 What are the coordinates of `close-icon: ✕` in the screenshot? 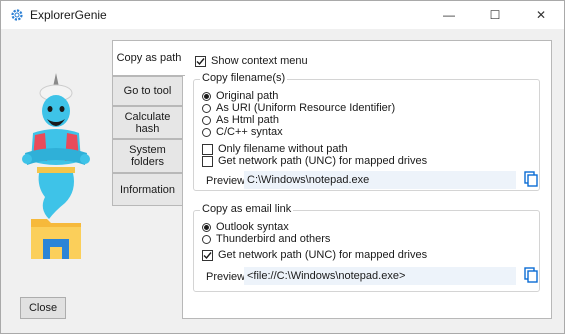 It's located at (541, 15).